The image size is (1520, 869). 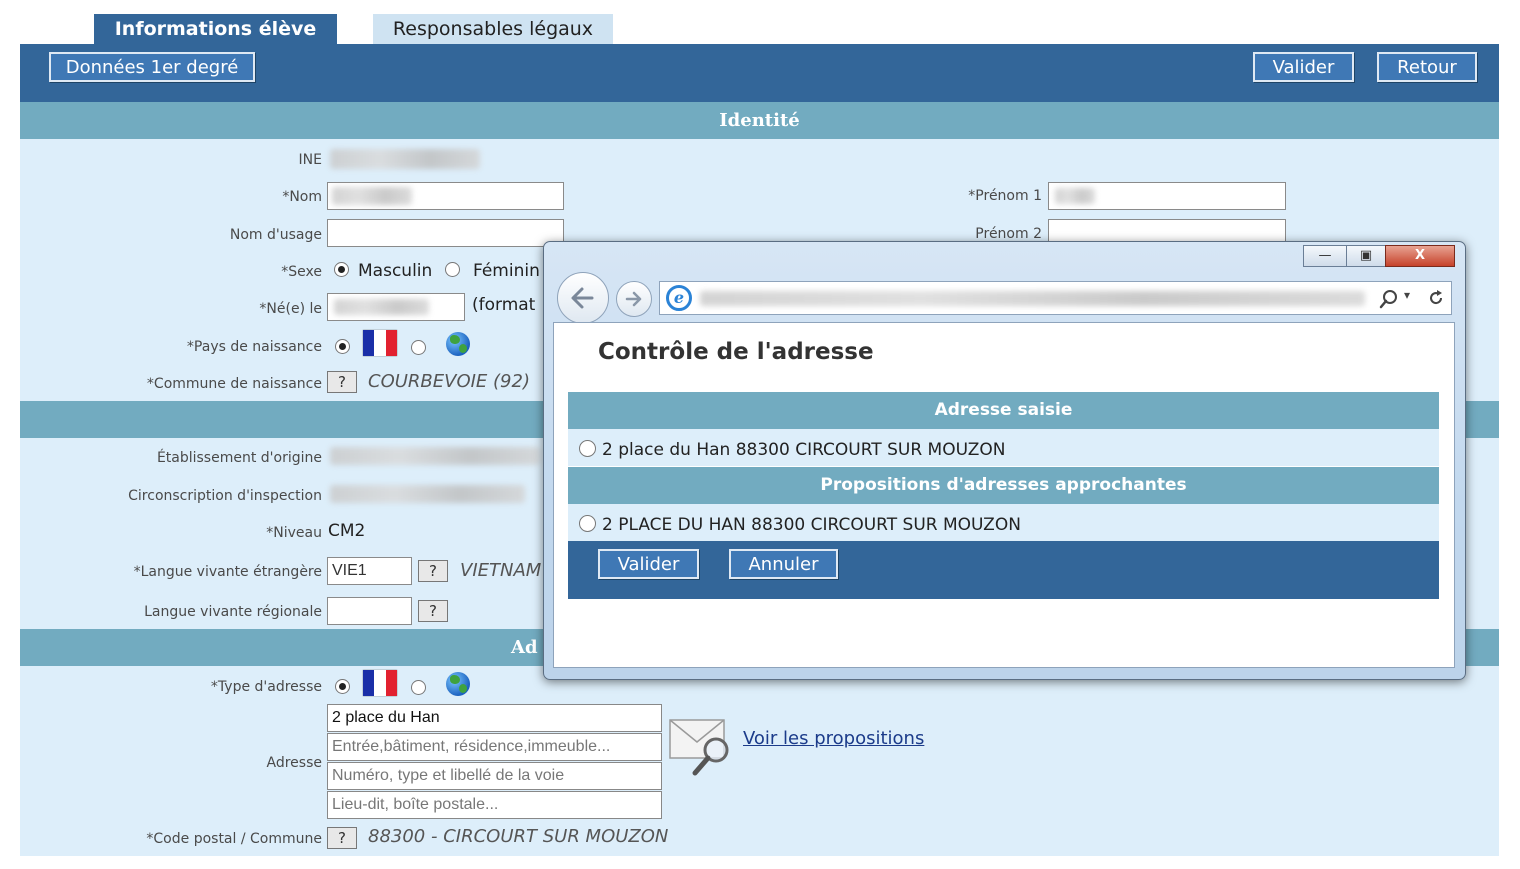 What do you see at coordinates (1005, 196) in the screenshot?
I see `prenom1-label: *Prénom 1` at bounding box center [1005, 196].